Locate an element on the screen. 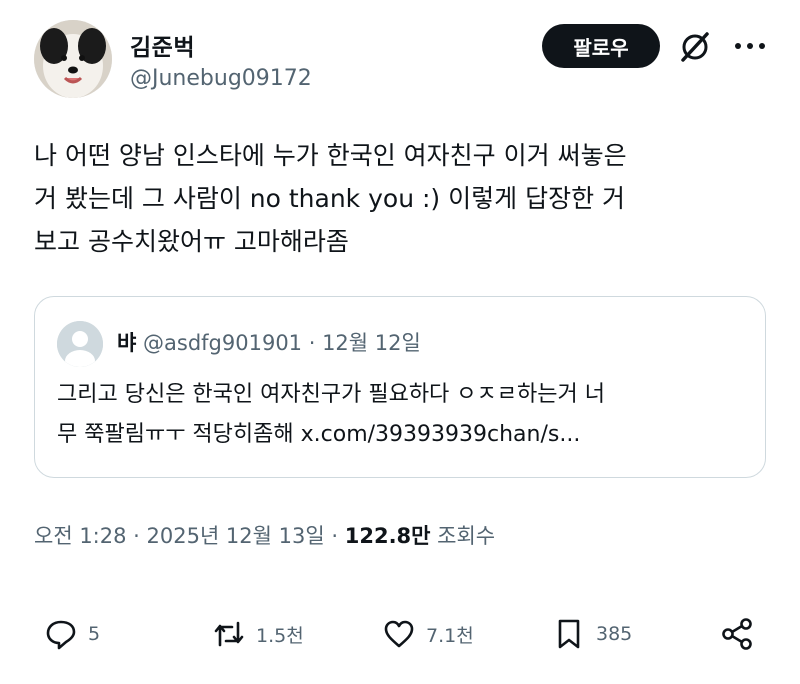 The image size is (800, 684). view-count: 122.8만 is located at coordinates (387, 536).